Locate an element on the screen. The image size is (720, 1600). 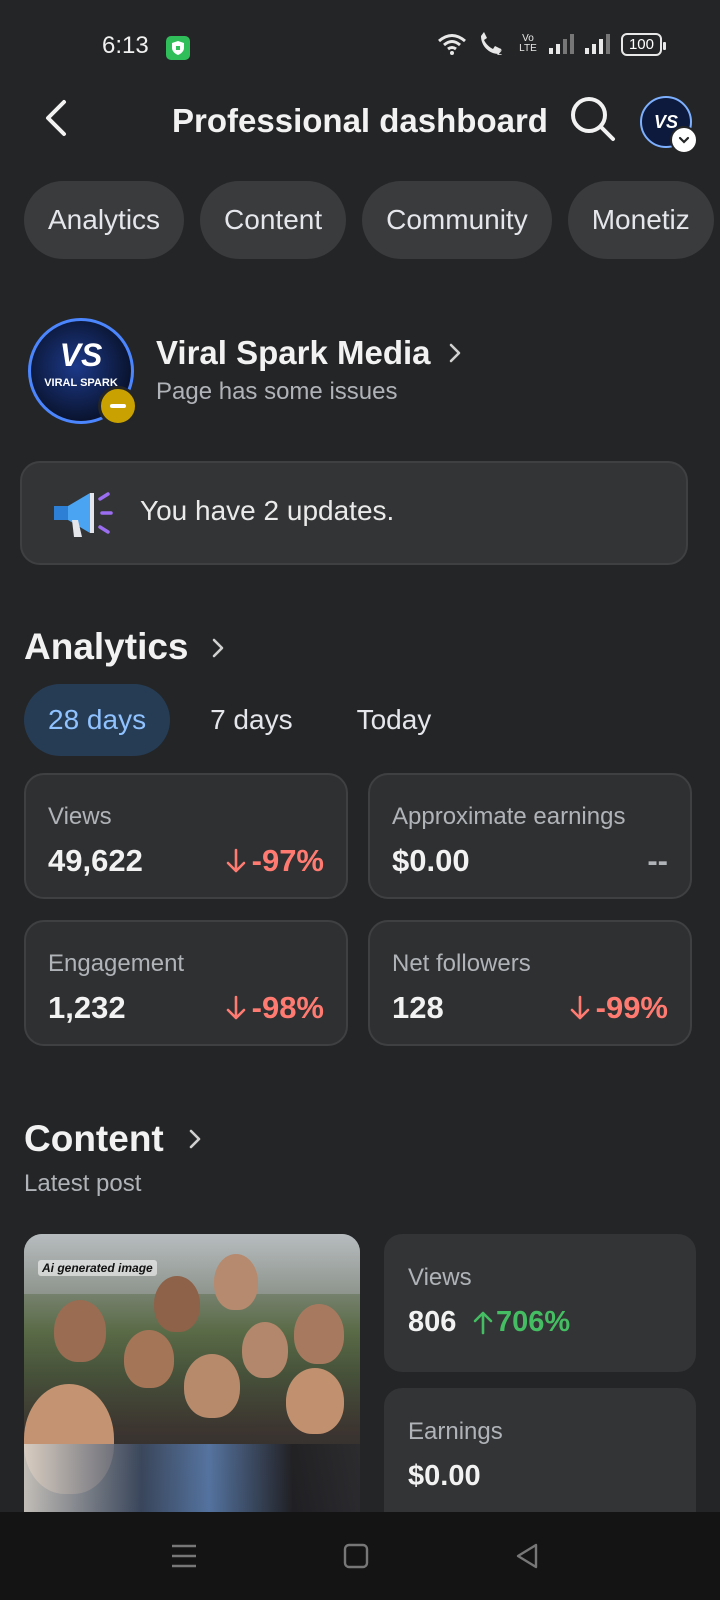
metric-change-value: -97% is located at coordinates (287, 860).